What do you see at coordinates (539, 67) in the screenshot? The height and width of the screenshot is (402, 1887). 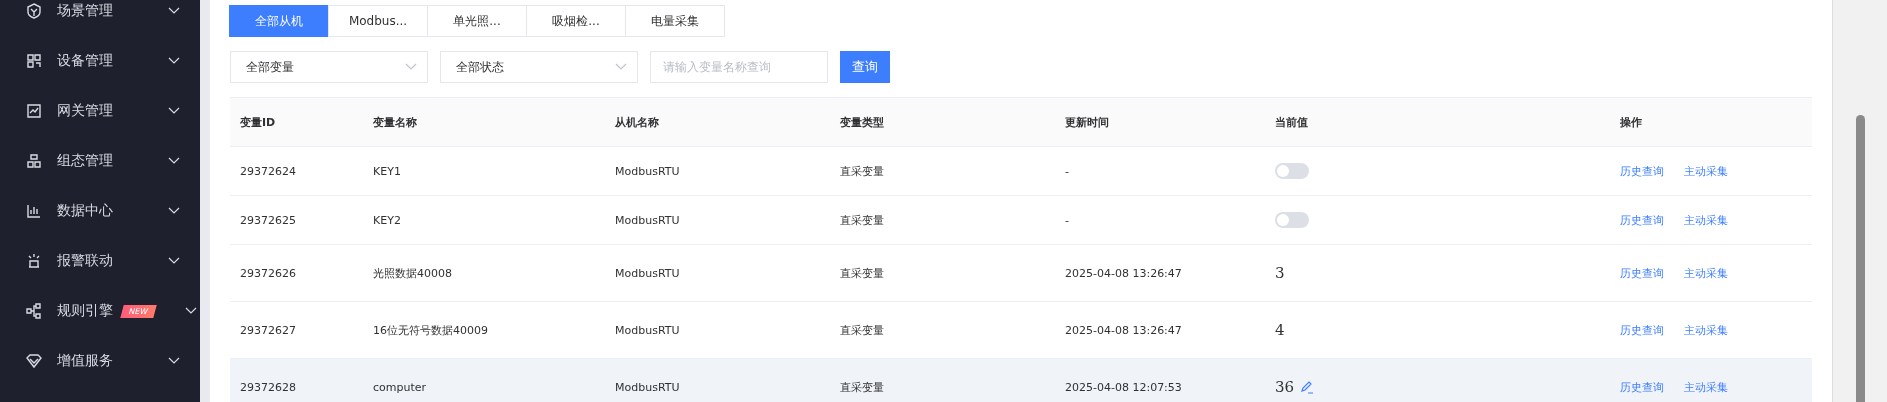 I see `filter-select: 全部状态` at bounding box center [539, 67].